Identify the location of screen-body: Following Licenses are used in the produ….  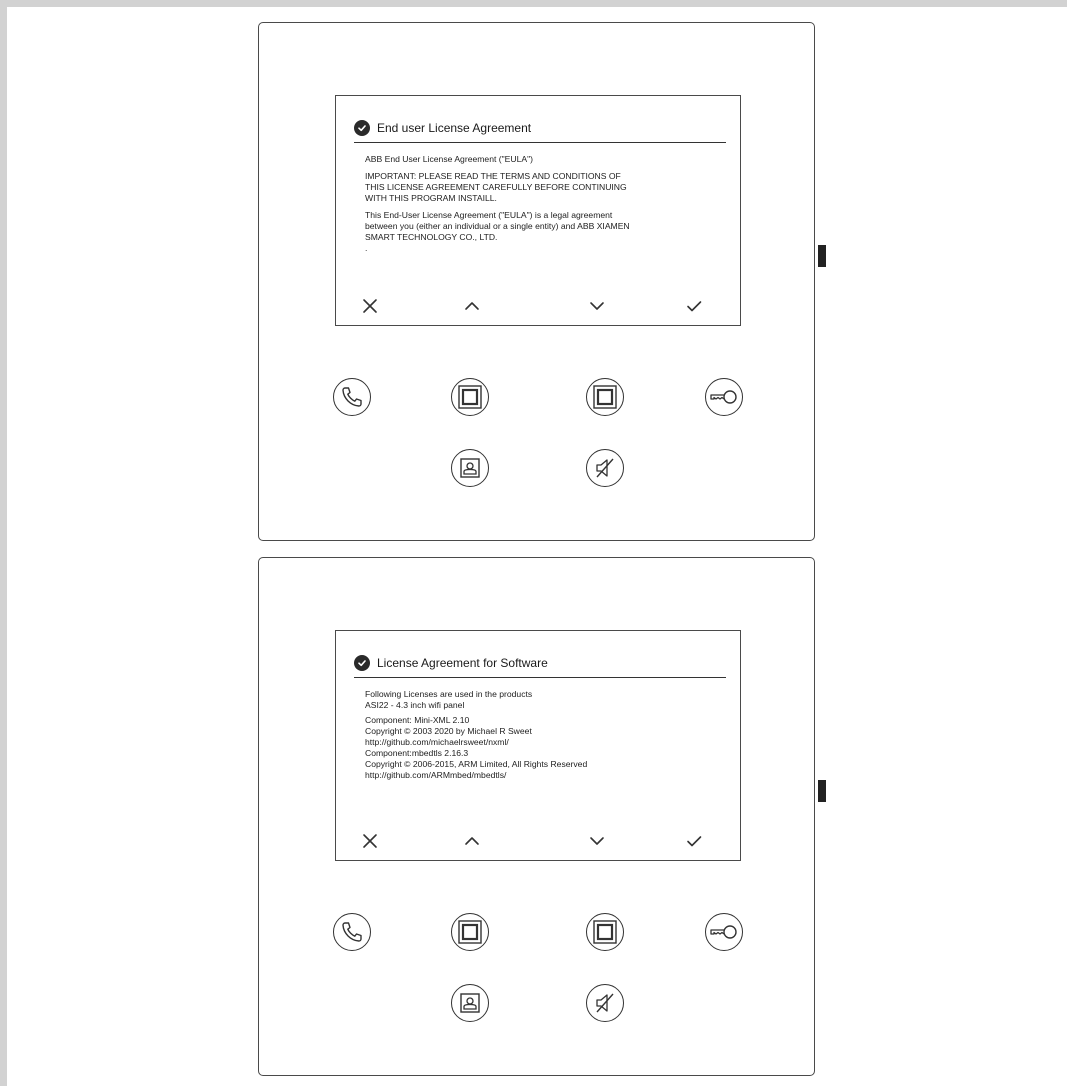
(545, 738).